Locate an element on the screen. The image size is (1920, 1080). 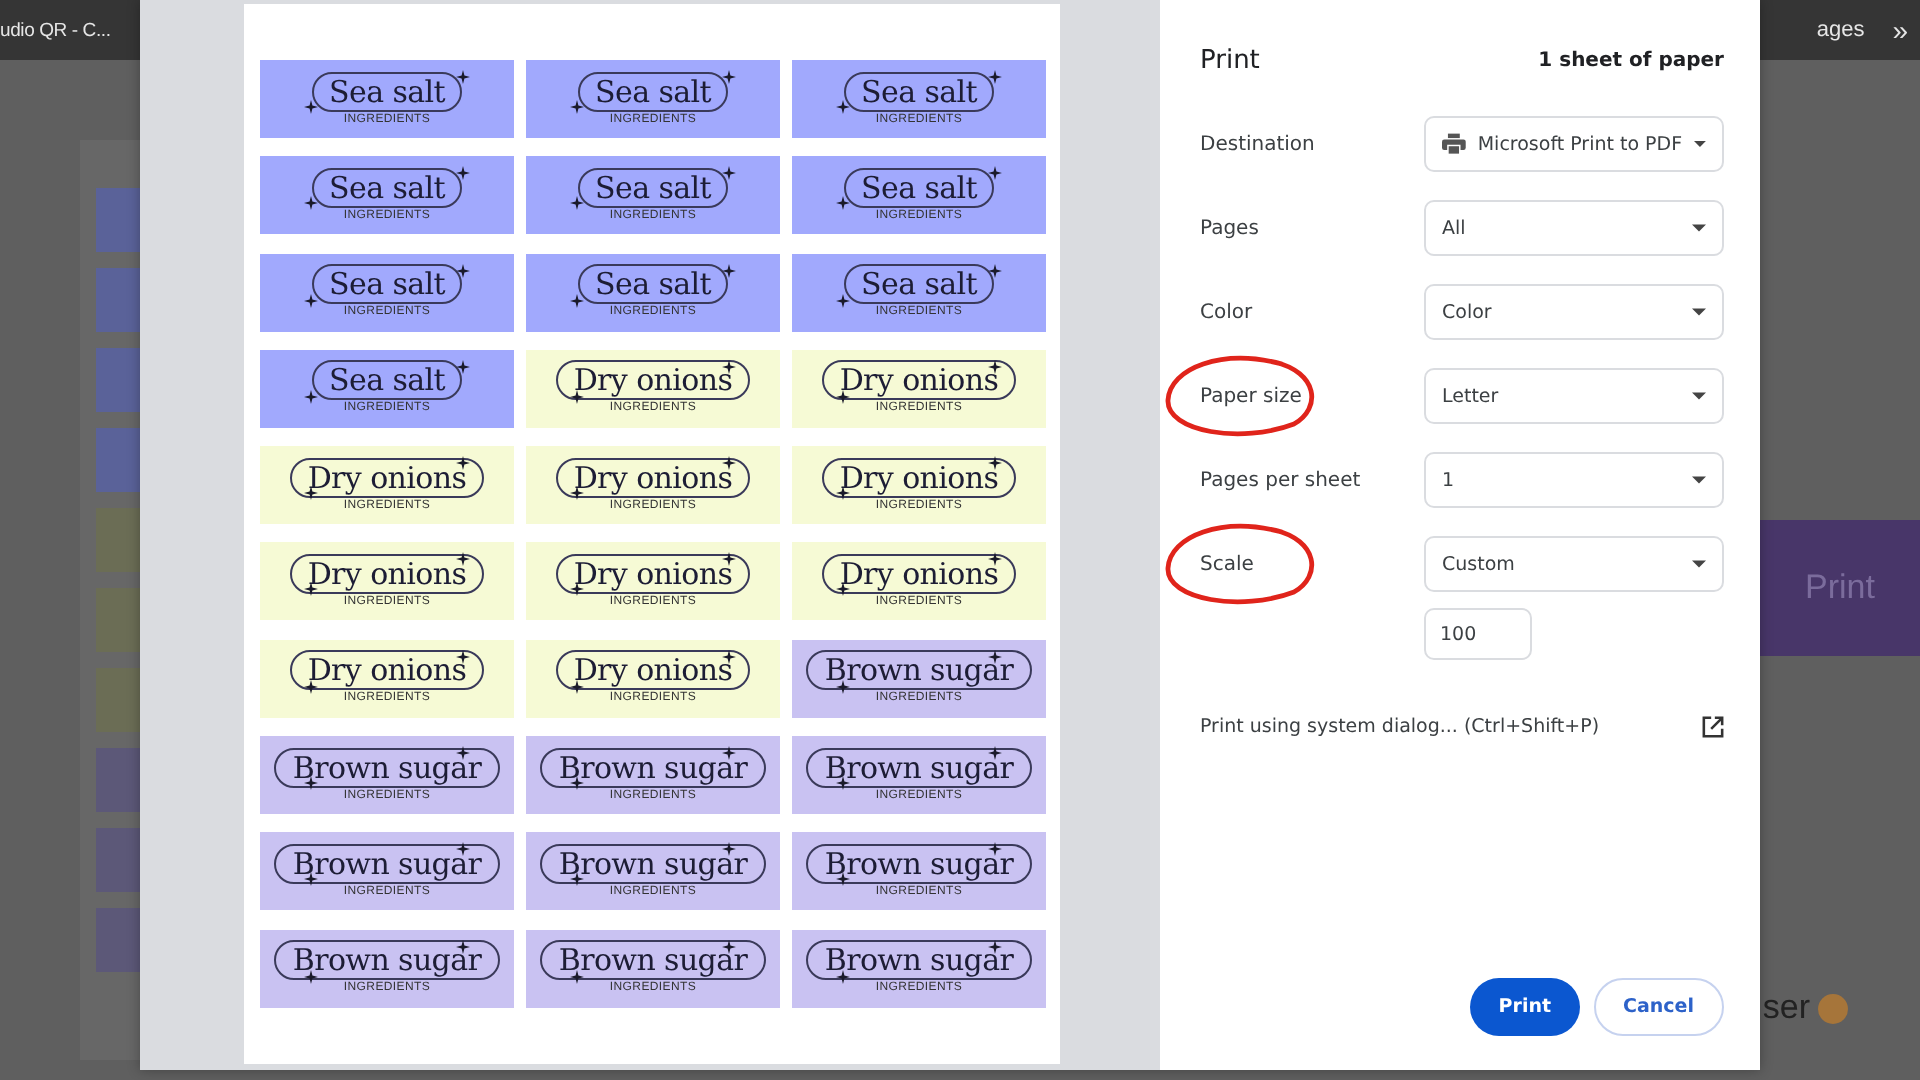
dropdown: Custom is located at coordinates (1574, 564).